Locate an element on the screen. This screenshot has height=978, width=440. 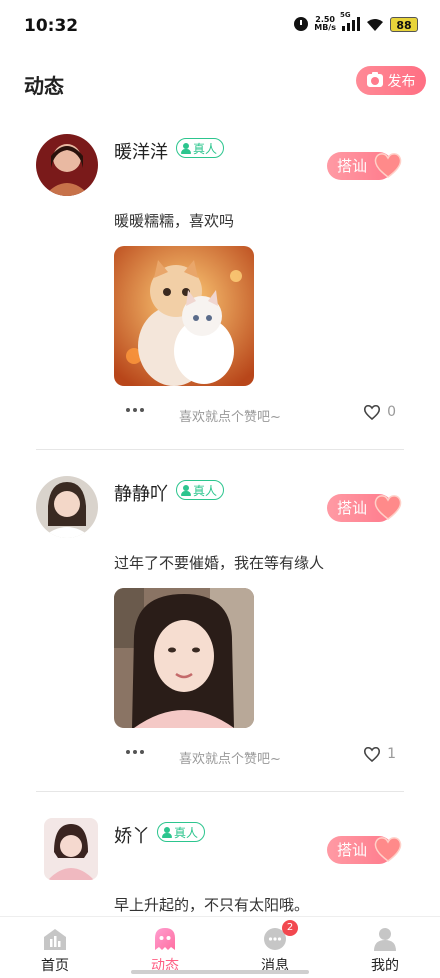
page-title: 动态 is located at coordinates (44, 86).